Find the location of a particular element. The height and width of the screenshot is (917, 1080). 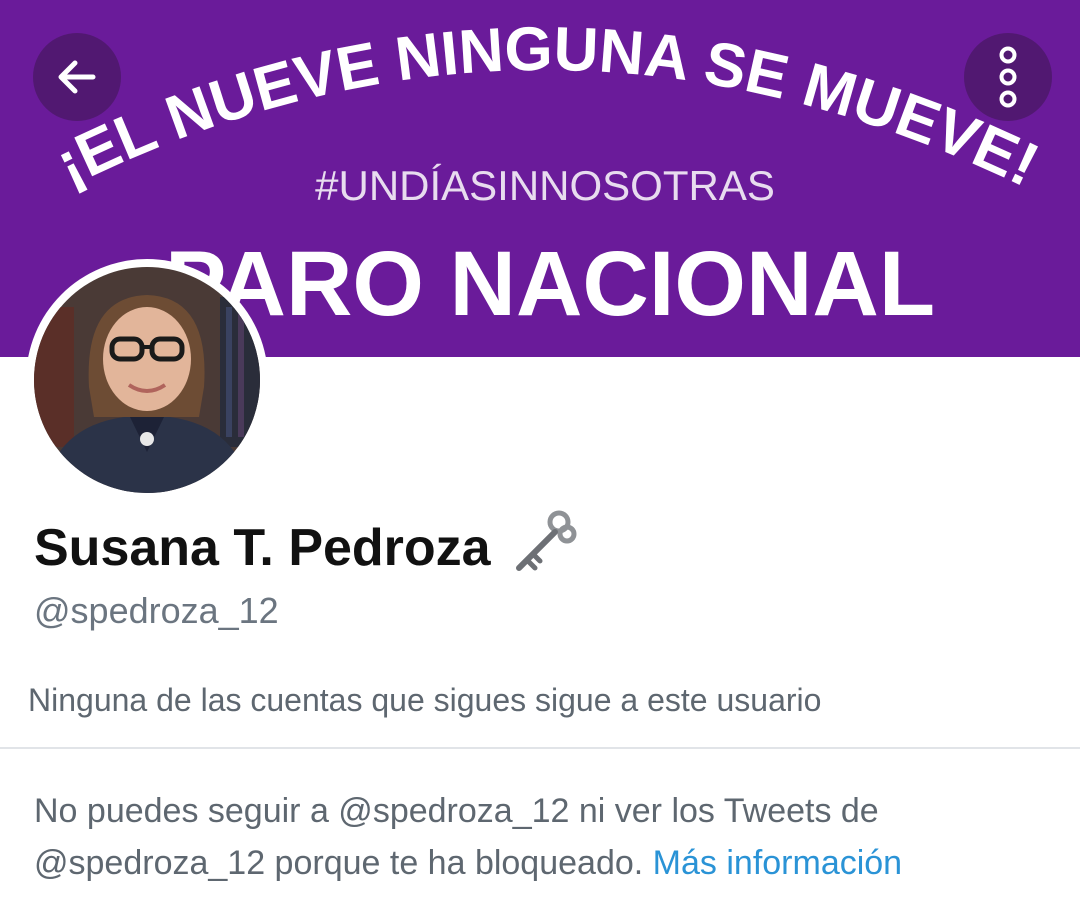

key-icon is located at coordinates (544, 547).